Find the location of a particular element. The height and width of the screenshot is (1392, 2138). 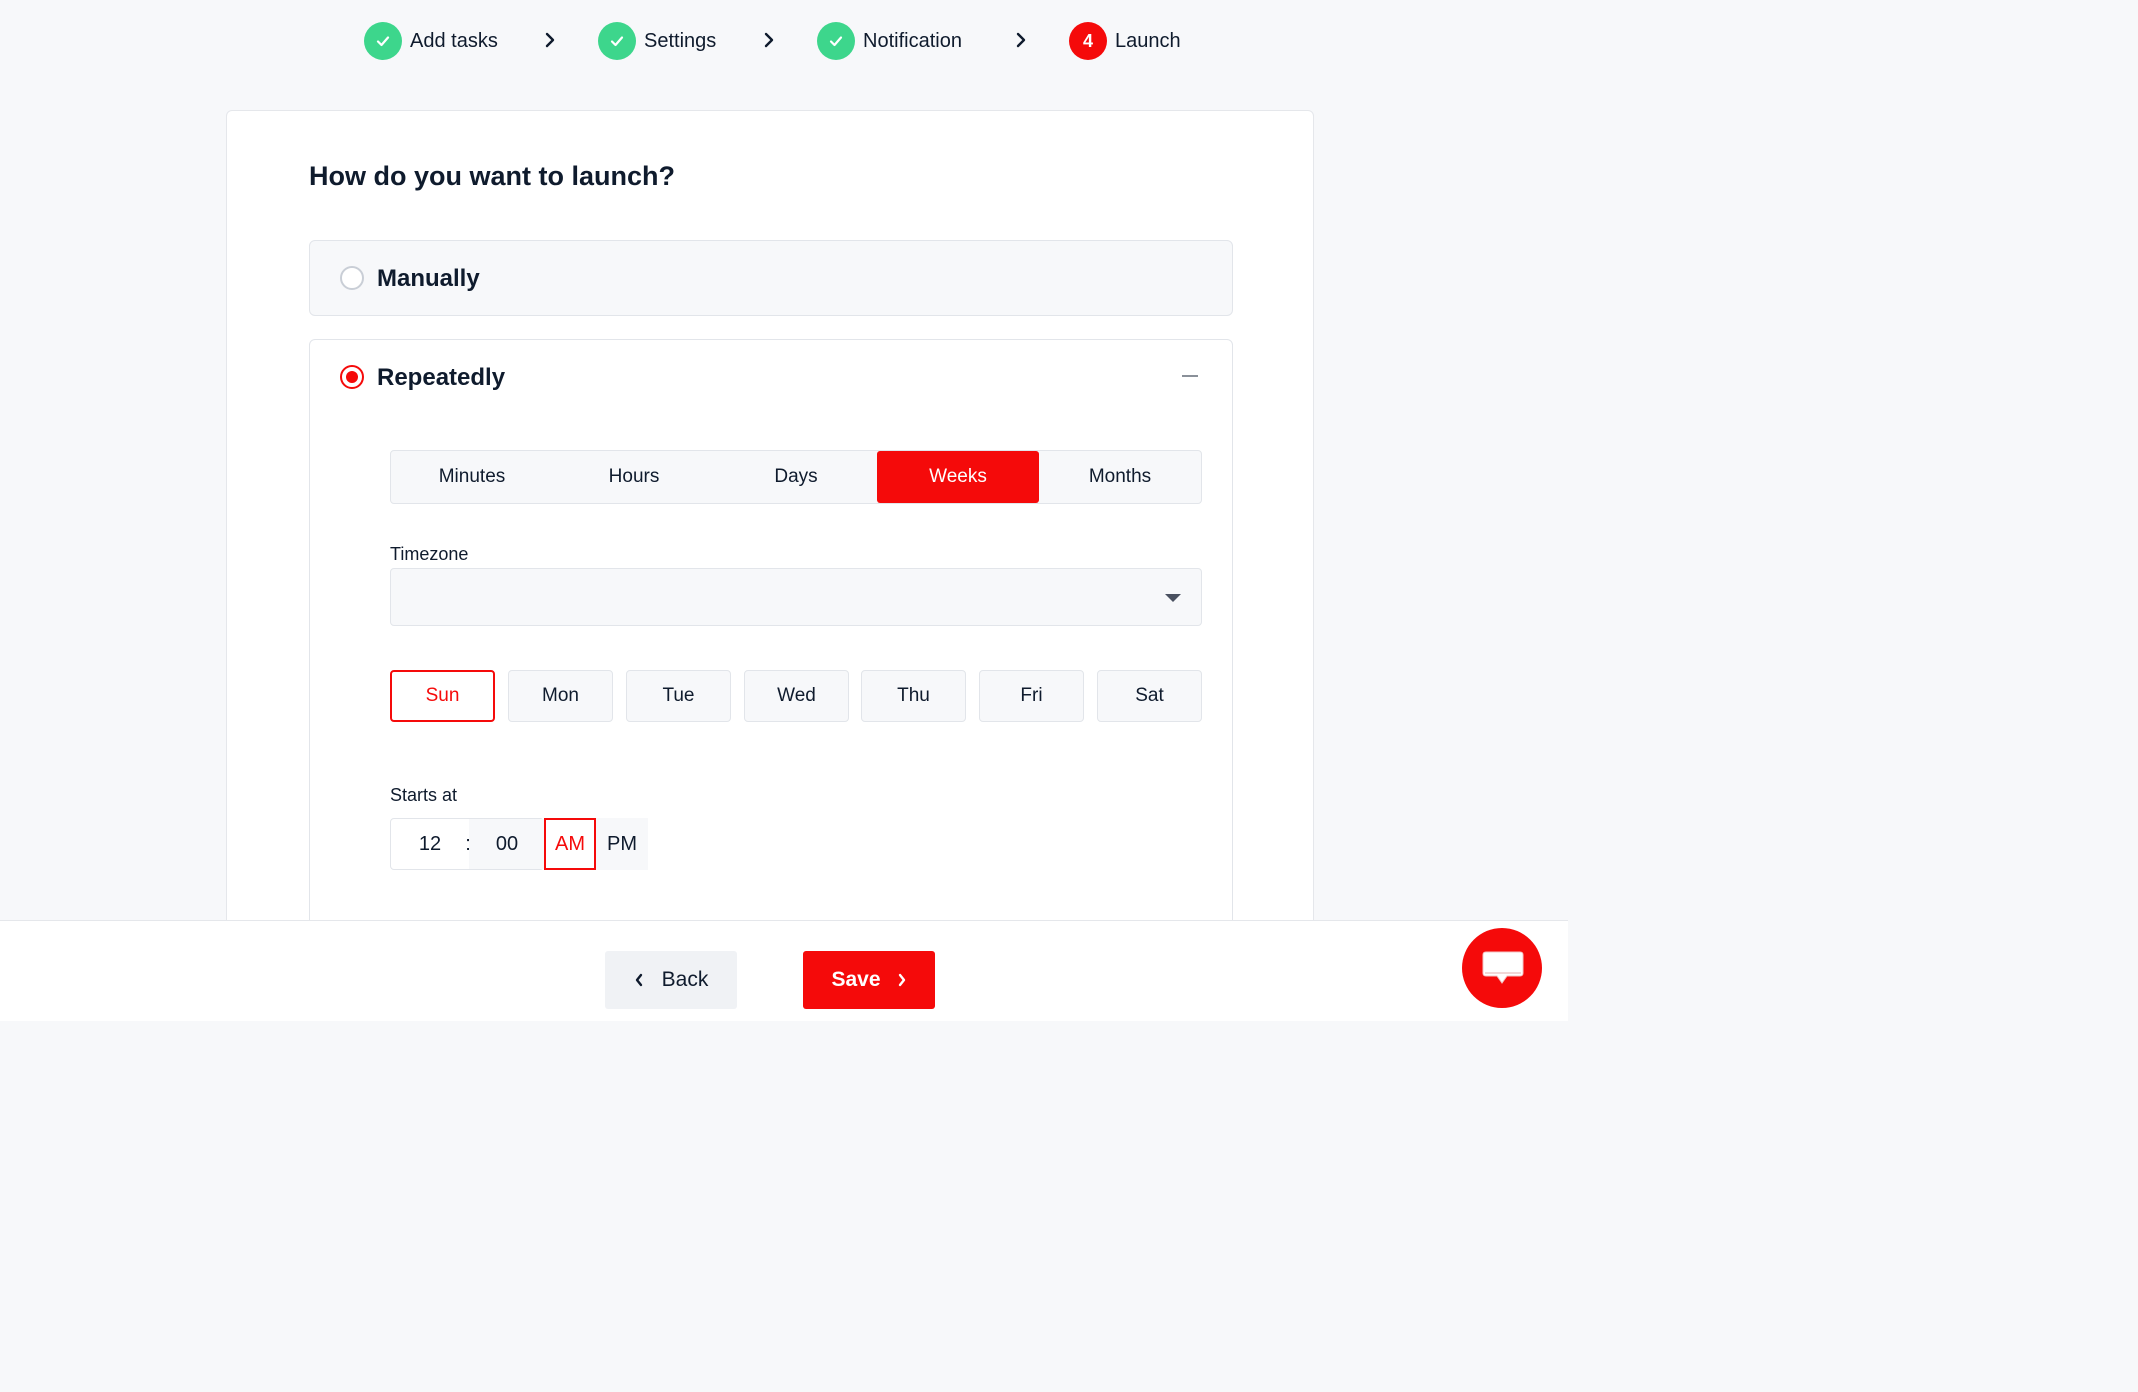

radio-manually is located at coordinates (352, 278).